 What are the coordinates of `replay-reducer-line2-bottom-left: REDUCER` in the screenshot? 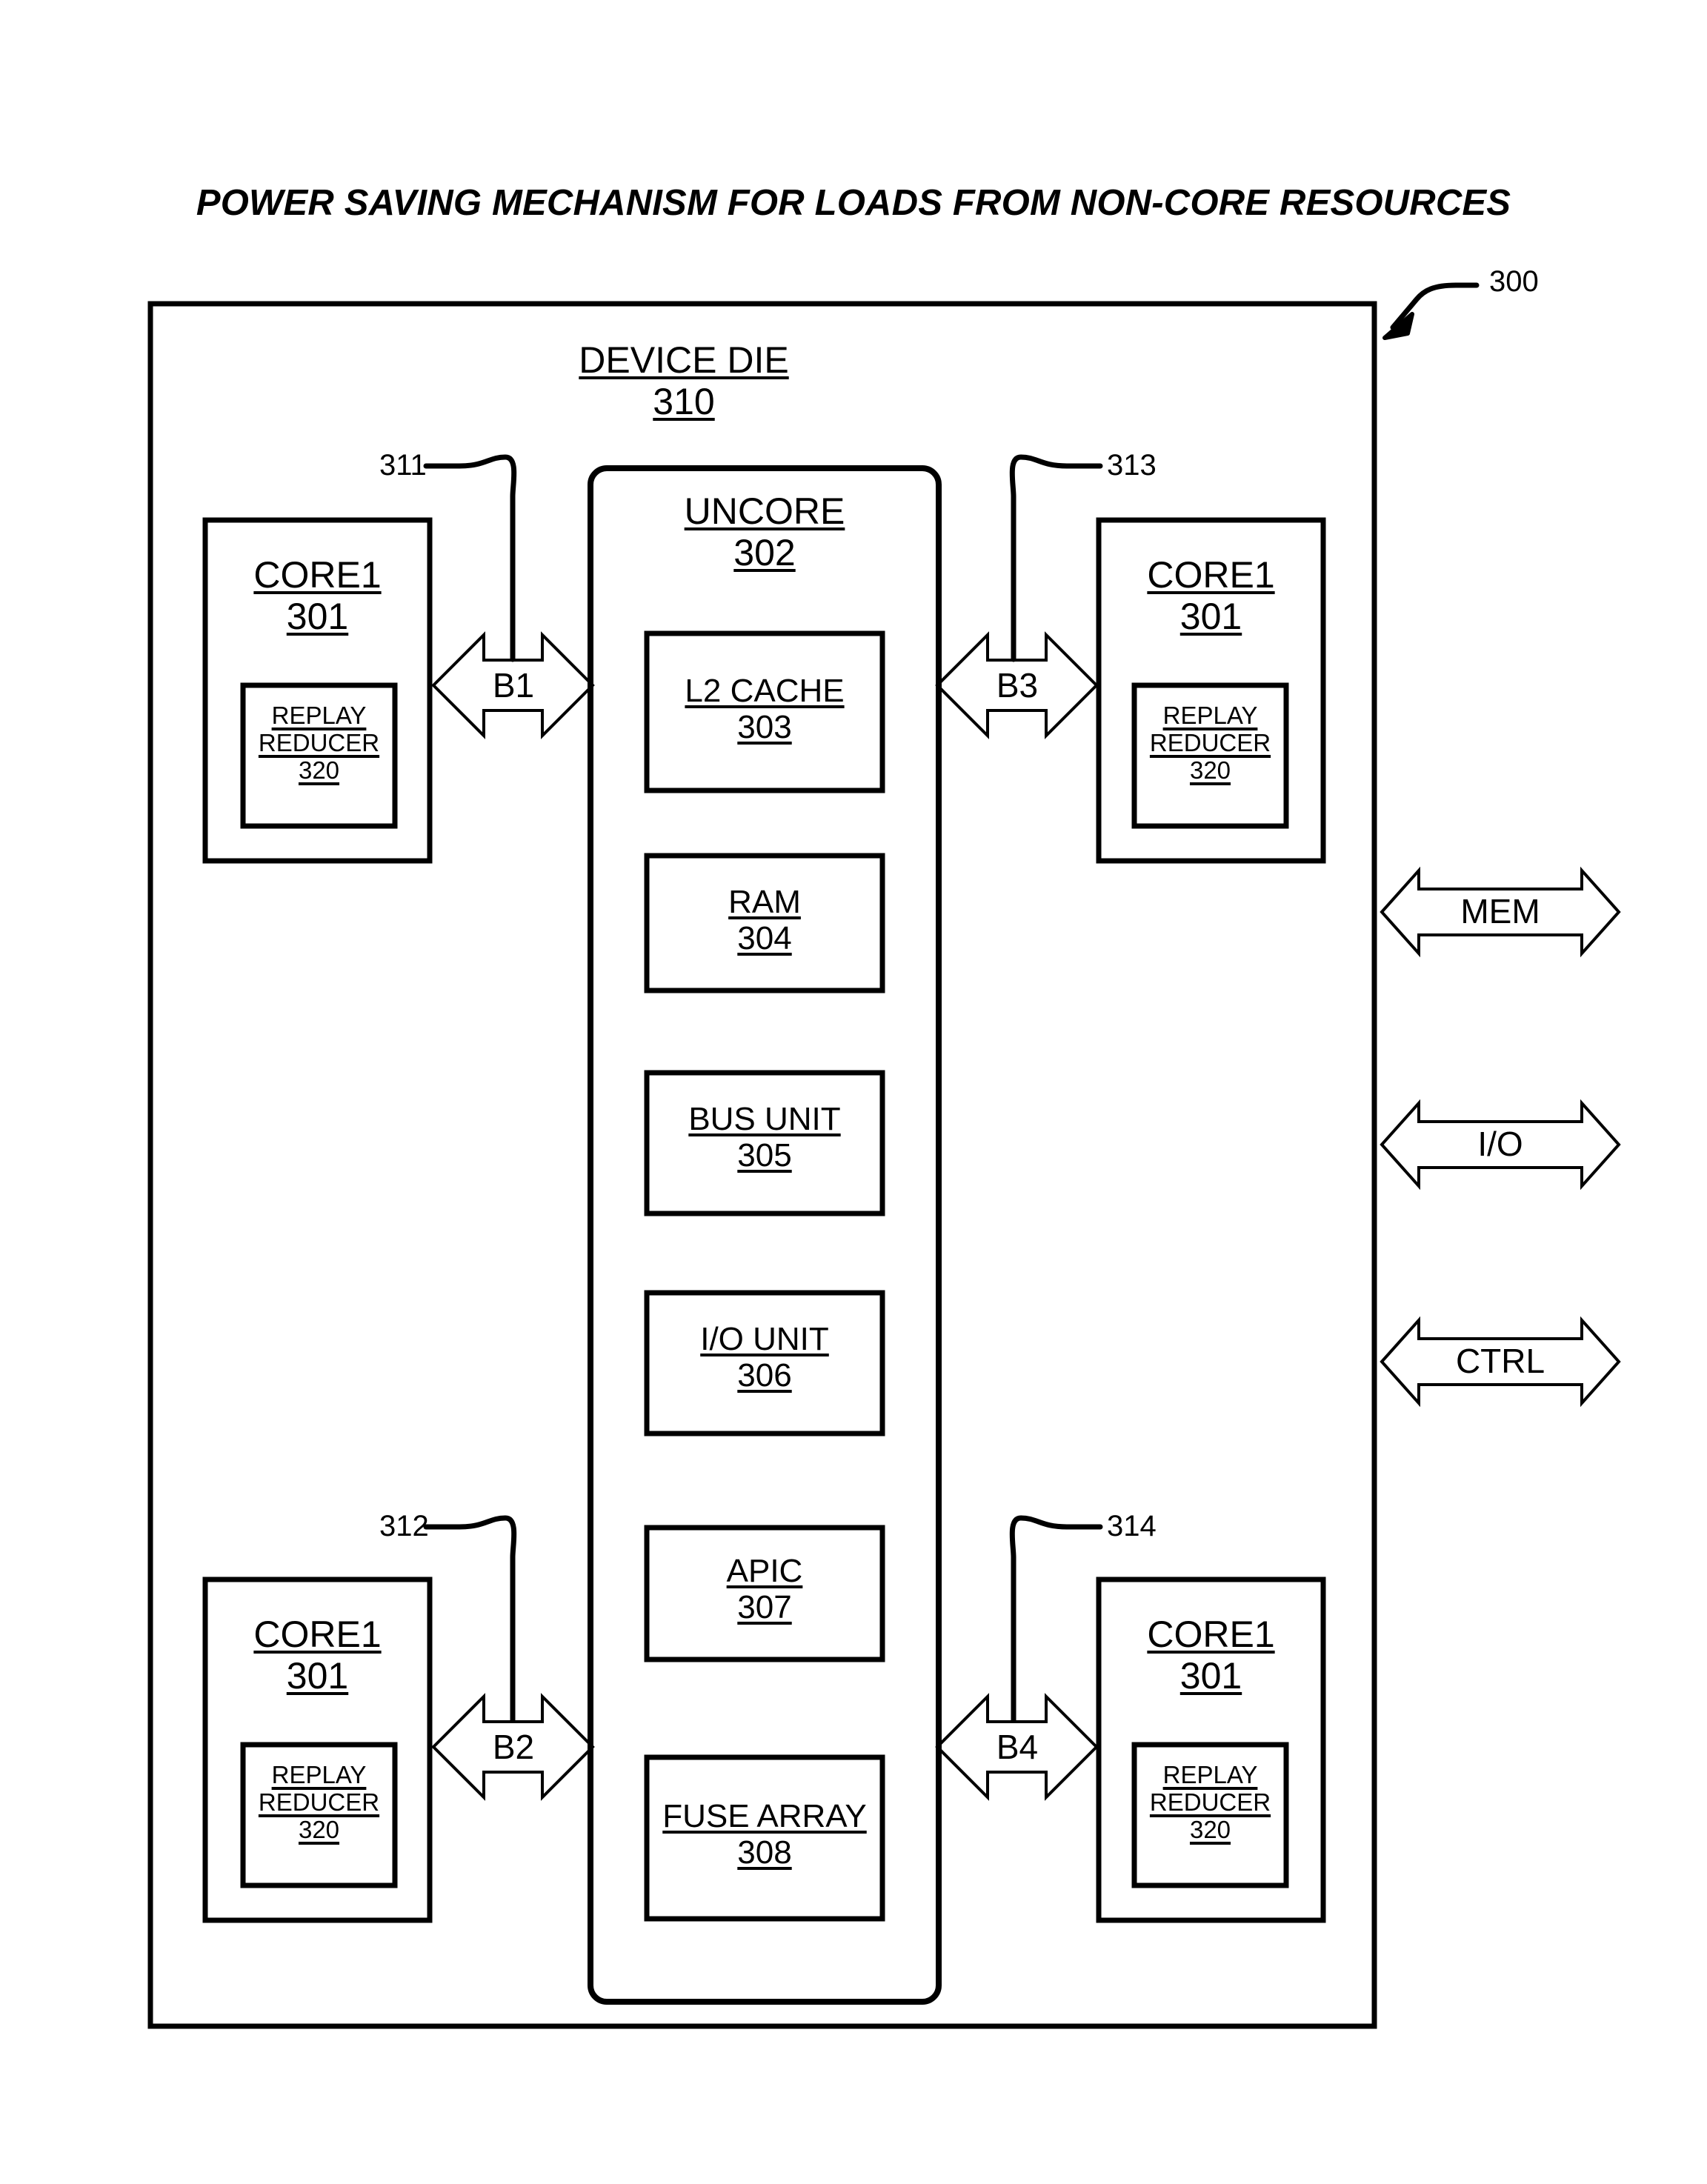 It's located at (319, 1802).